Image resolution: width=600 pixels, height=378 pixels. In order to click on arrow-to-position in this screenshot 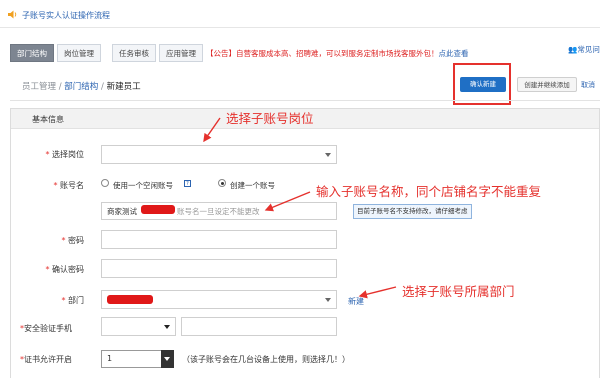, I will do `click(212, 130)`.